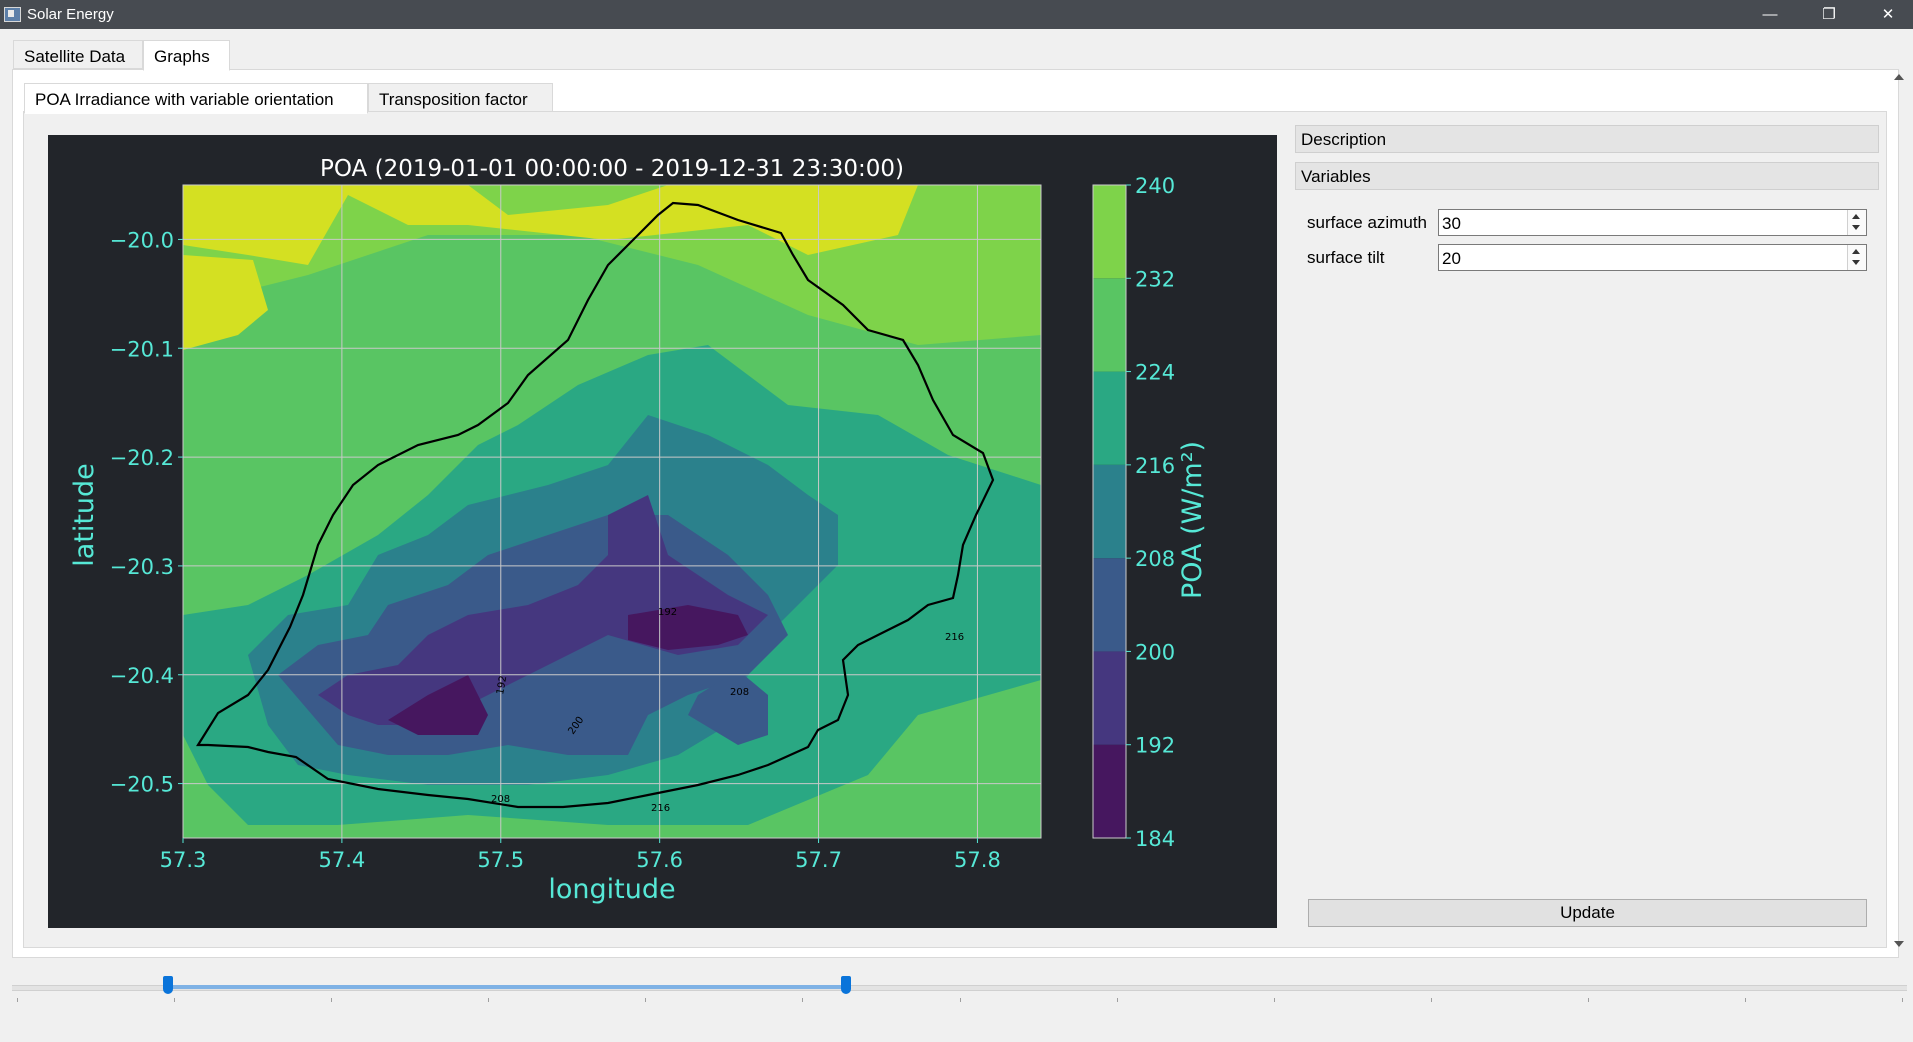  What do you see at coordinates (1192, 520) in the screenshot?
I see `colorbar-label: POA (W/m²)` at bounding box center [1192, 520].